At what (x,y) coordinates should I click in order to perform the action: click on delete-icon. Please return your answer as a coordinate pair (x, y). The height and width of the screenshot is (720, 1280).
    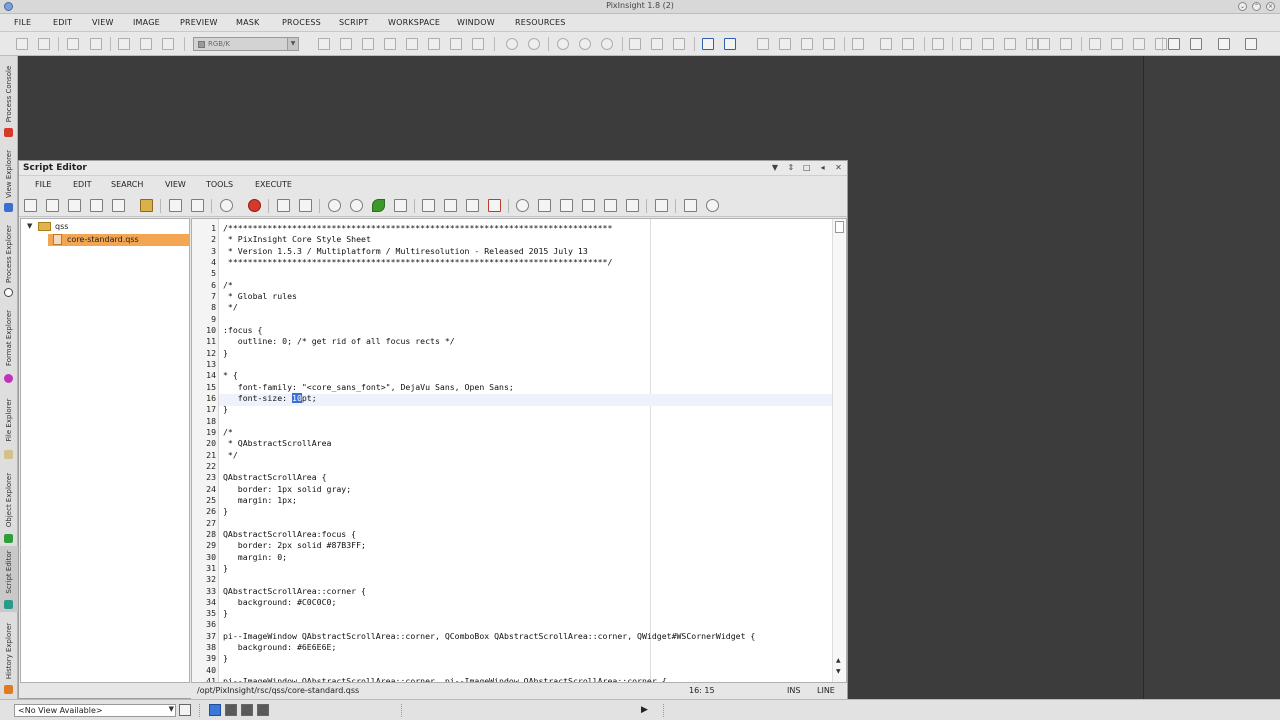
    Looking at the image, I should click on (494, 205).